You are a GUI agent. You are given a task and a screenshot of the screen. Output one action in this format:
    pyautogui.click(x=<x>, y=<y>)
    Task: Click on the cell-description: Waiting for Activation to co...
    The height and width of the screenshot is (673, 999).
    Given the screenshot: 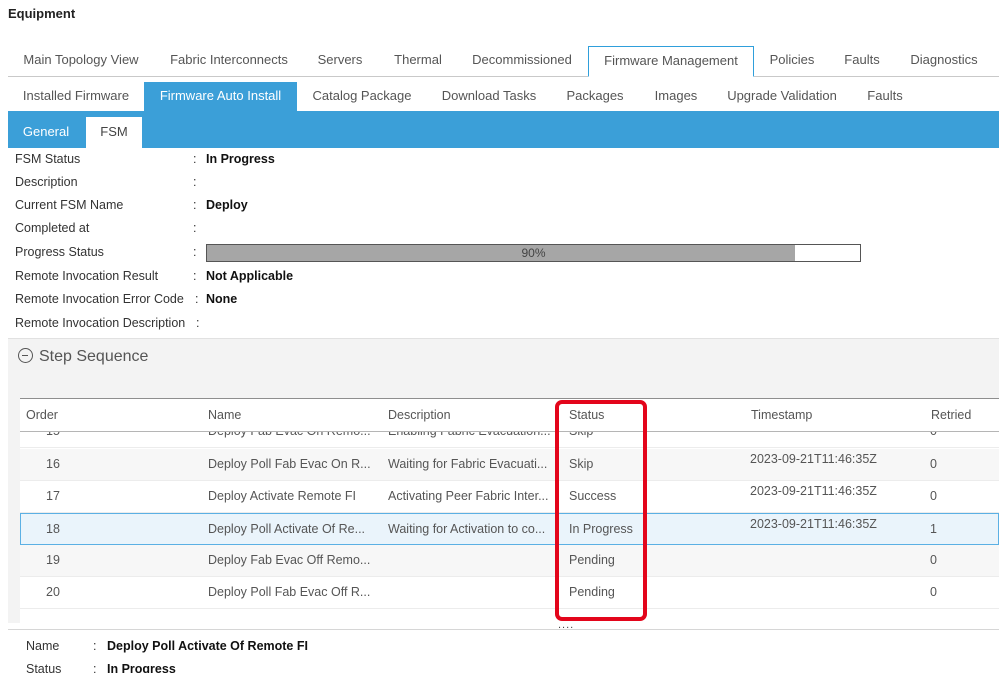 What is the action you would take?
    pyautogui.click(x=467, y=529)
    